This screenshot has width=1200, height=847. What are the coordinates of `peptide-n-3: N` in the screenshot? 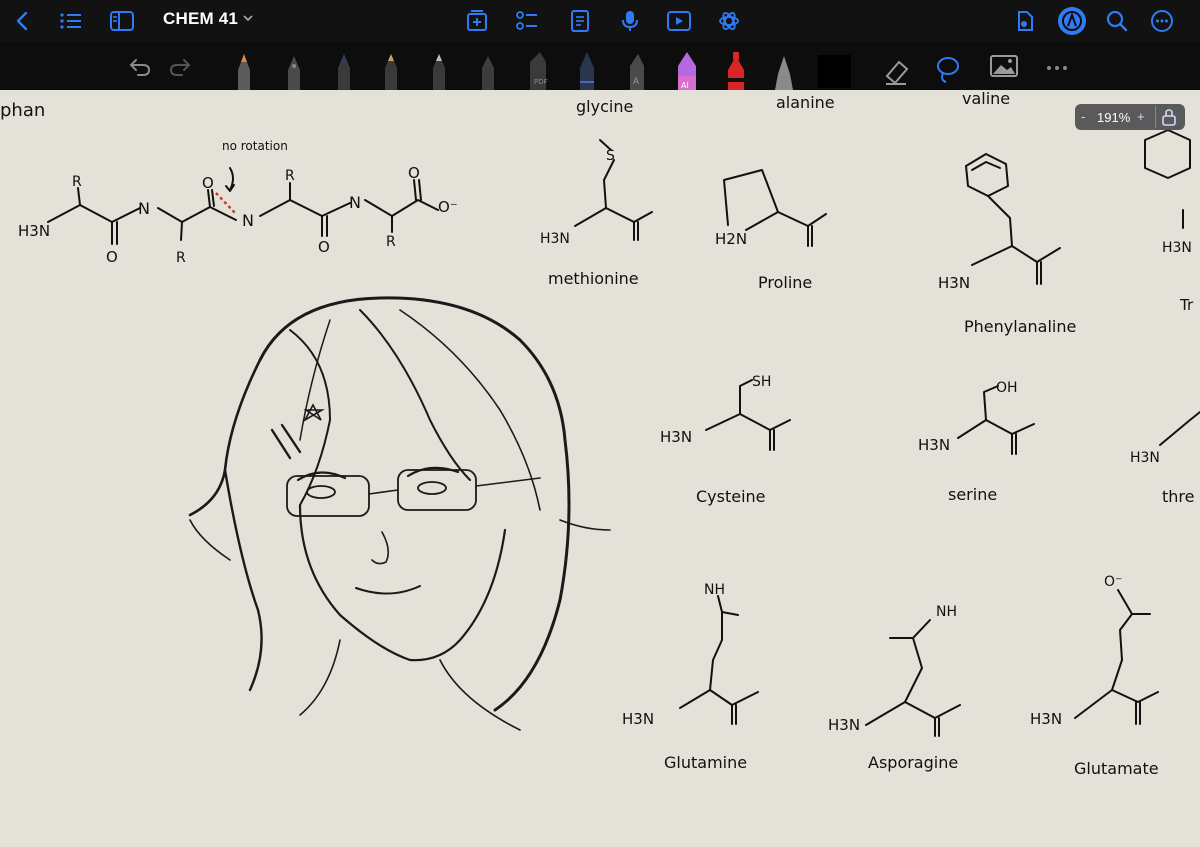 It's located at (355, 202).